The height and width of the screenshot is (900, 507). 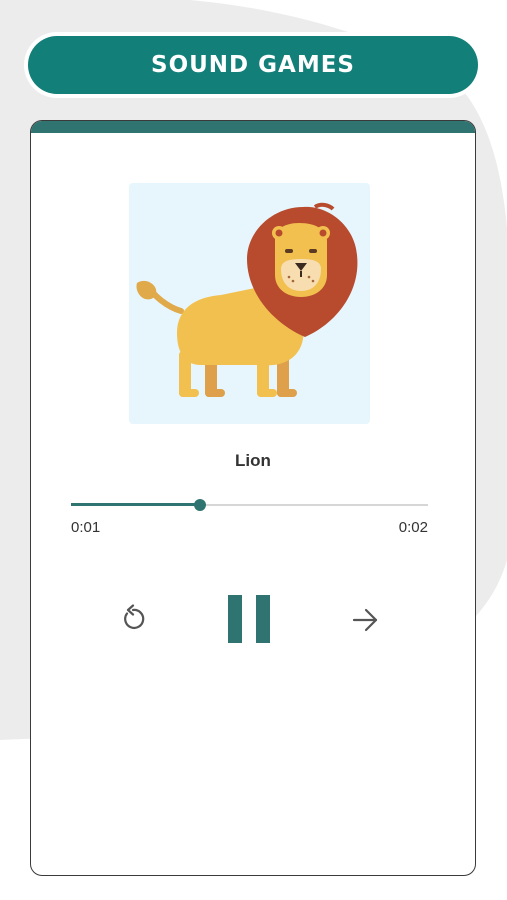 I want to click on arrow-right-icon, so click(x=365, y=620).